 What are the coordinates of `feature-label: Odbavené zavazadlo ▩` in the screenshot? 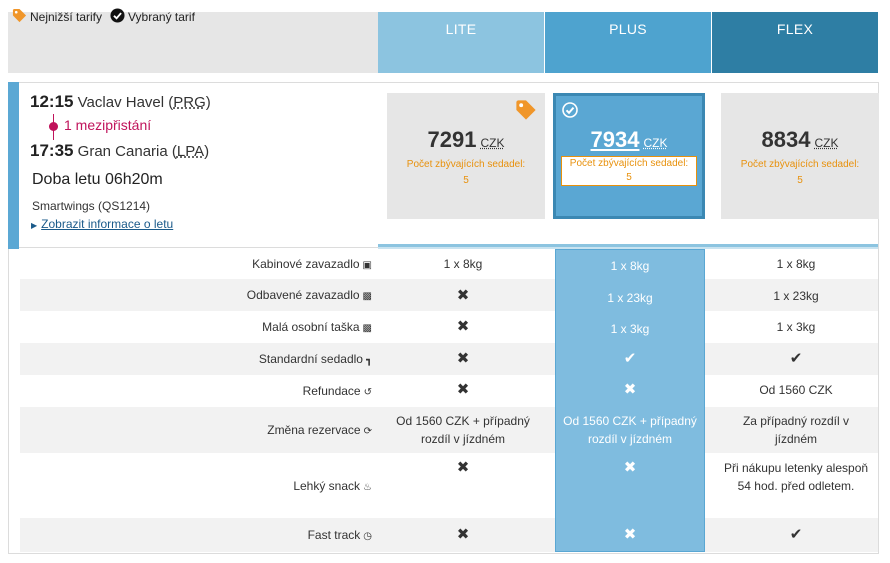 It's located at (309, 295).